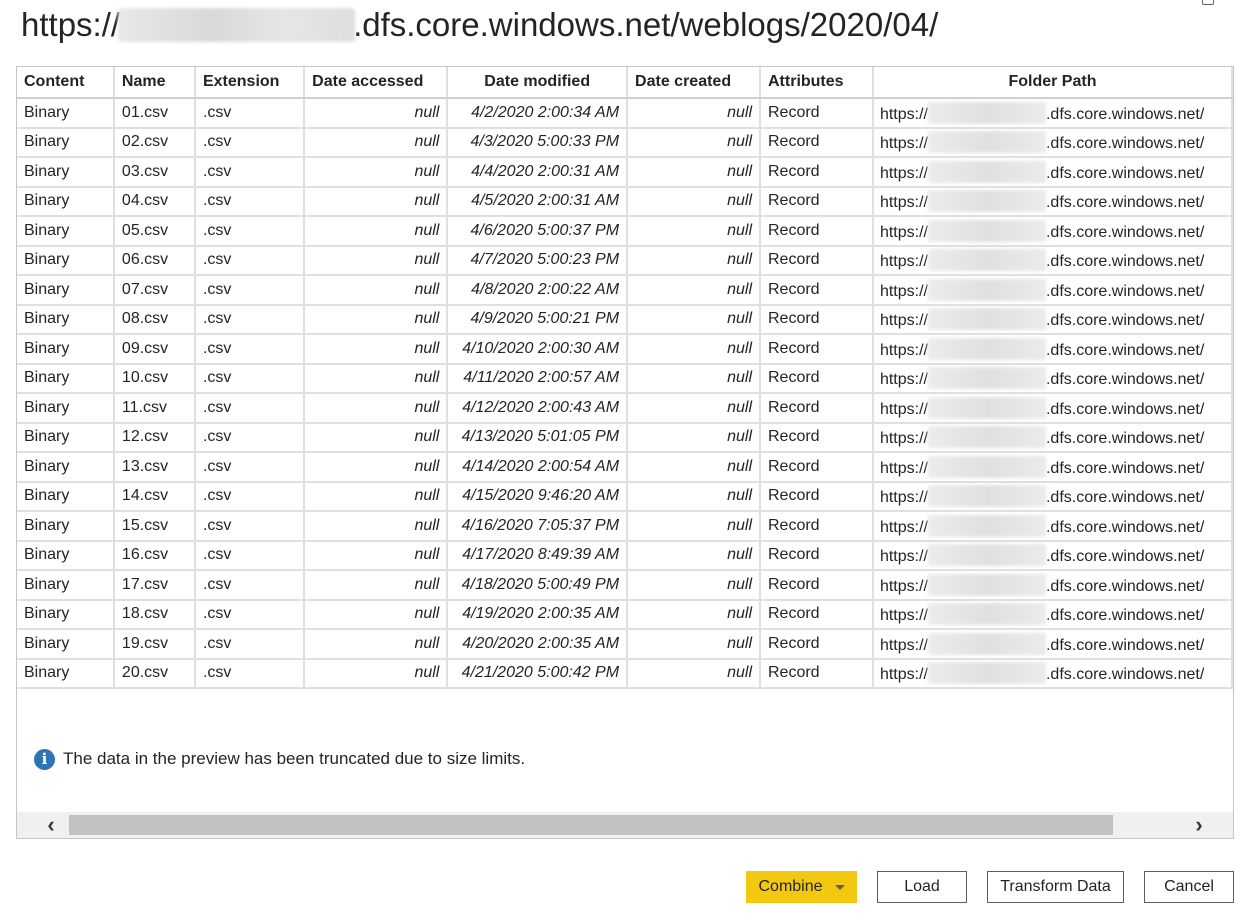 The width and height of the screenshot is (1248, 923). Describe the element at coordinates (694, 83) in the screenshot. I see `column-header-date-created: Date created` at that location.